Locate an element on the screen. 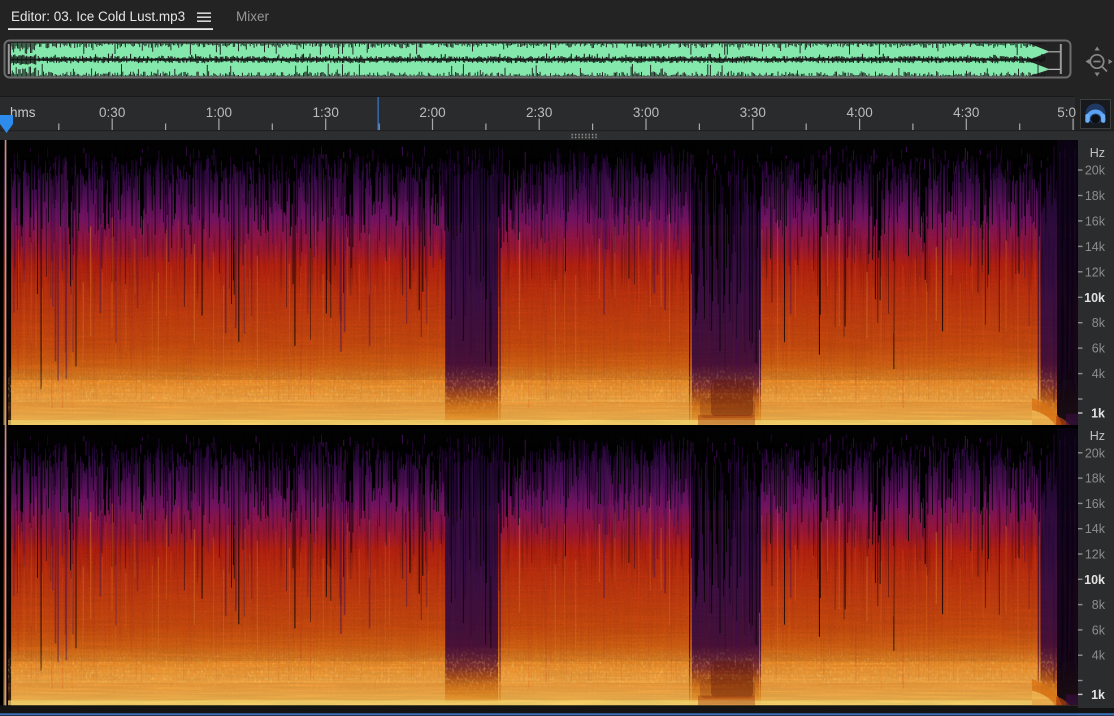 Image resolution: width=1114 pixels, height=716 pixels. svg-text: 4:00 is located at coordinates (859, 112).